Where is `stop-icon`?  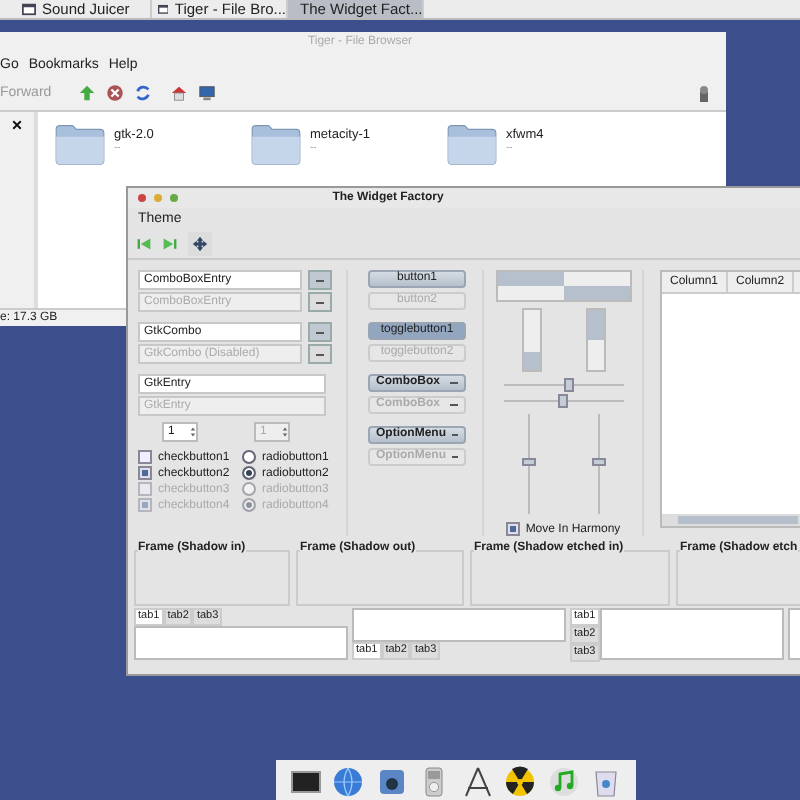
stop-icon is located at coordinates (114, 93).